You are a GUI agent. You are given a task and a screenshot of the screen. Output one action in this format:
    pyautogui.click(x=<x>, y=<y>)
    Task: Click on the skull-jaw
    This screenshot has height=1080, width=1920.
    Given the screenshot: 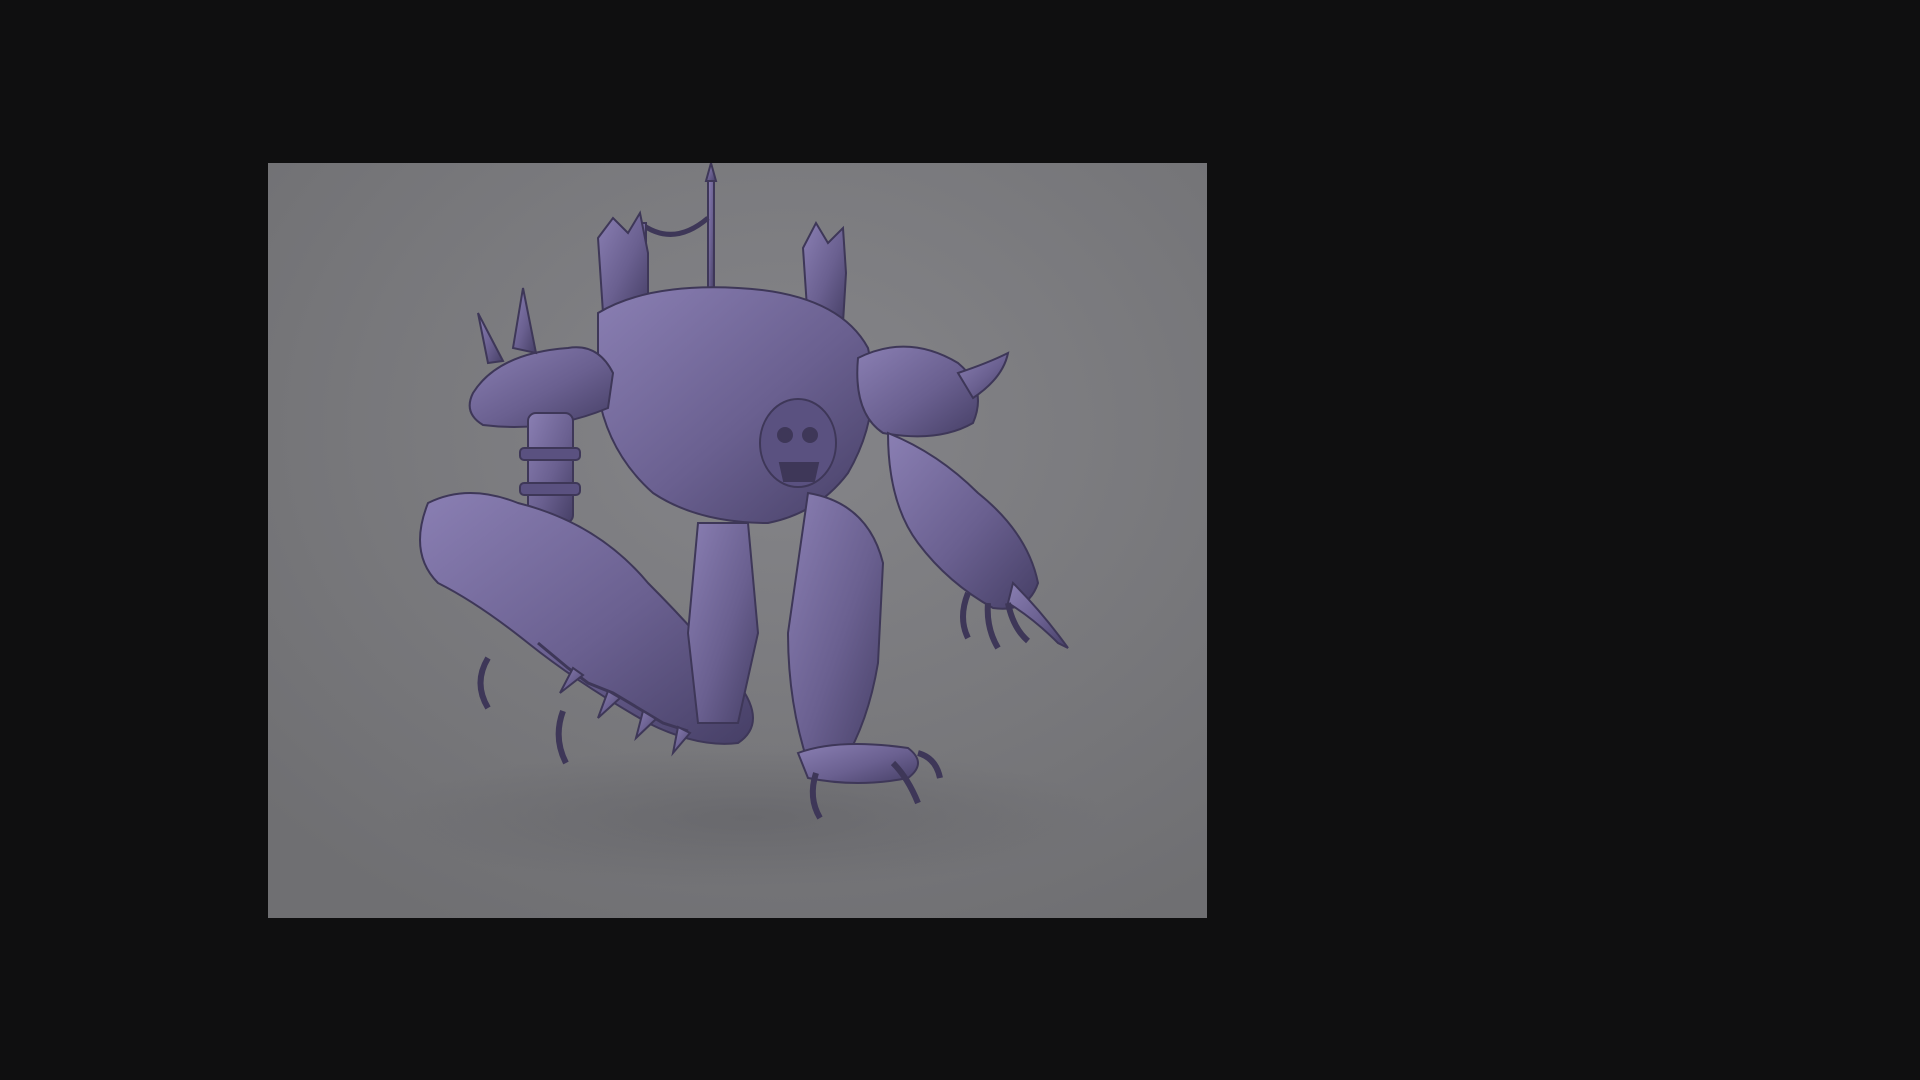 What is the action you would take?
    pyautogui.click(x=799, y=472)
    